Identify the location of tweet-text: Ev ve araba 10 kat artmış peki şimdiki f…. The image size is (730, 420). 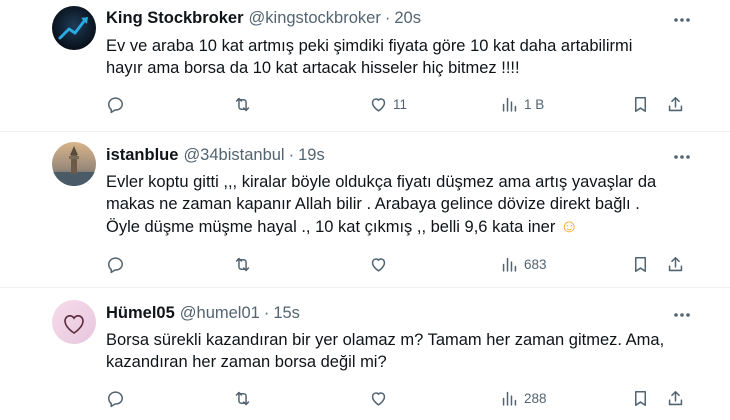
(406, 57).